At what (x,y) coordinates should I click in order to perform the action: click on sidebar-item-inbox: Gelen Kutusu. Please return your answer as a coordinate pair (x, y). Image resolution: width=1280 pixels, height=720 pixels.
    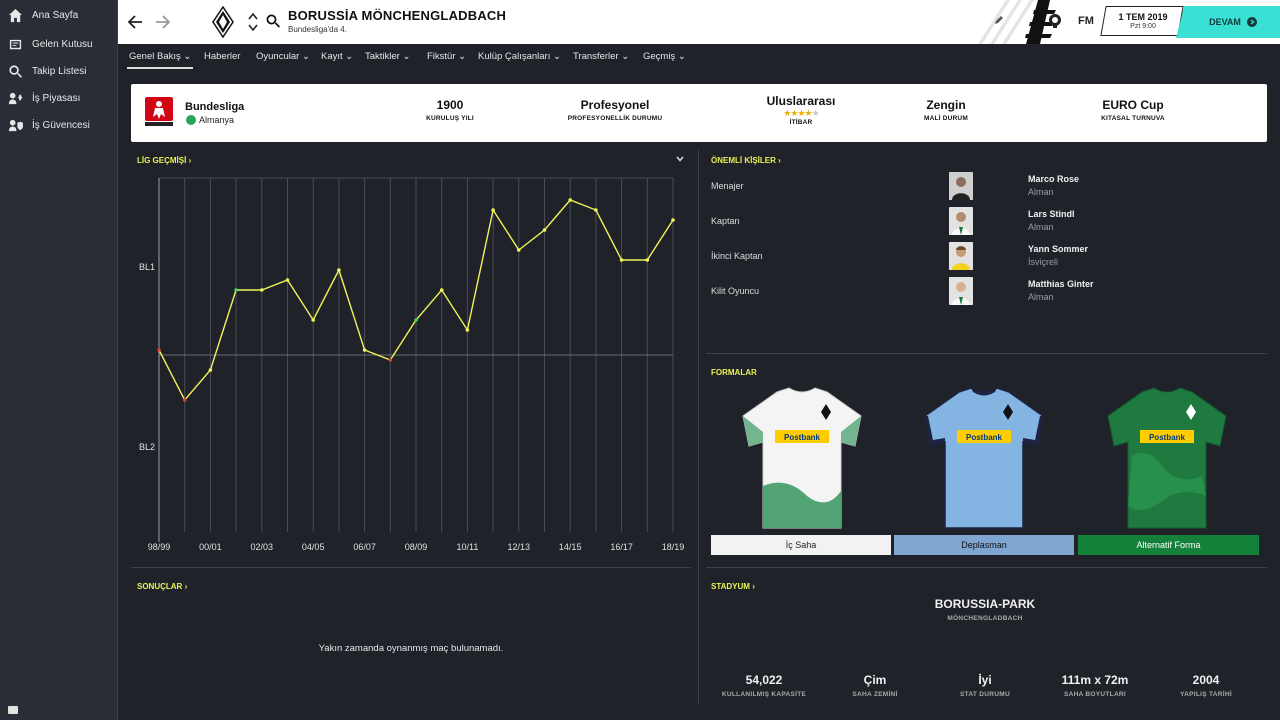
    Looking at the image, I should click on (58, 44).